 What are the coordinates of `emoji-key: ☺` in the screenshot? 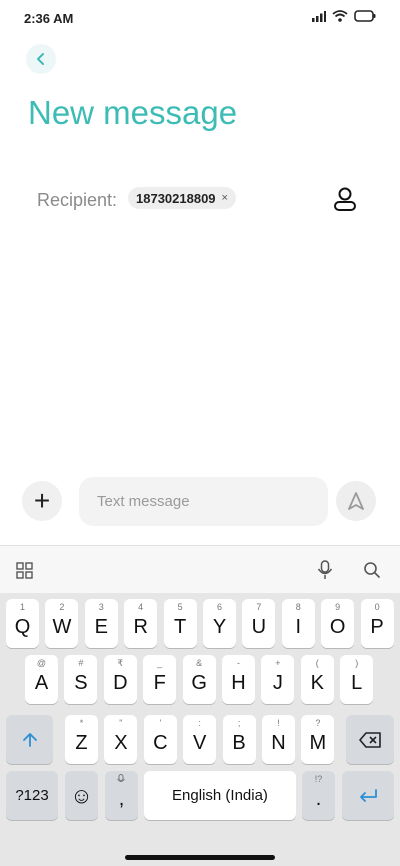 It's located at (81, 795).